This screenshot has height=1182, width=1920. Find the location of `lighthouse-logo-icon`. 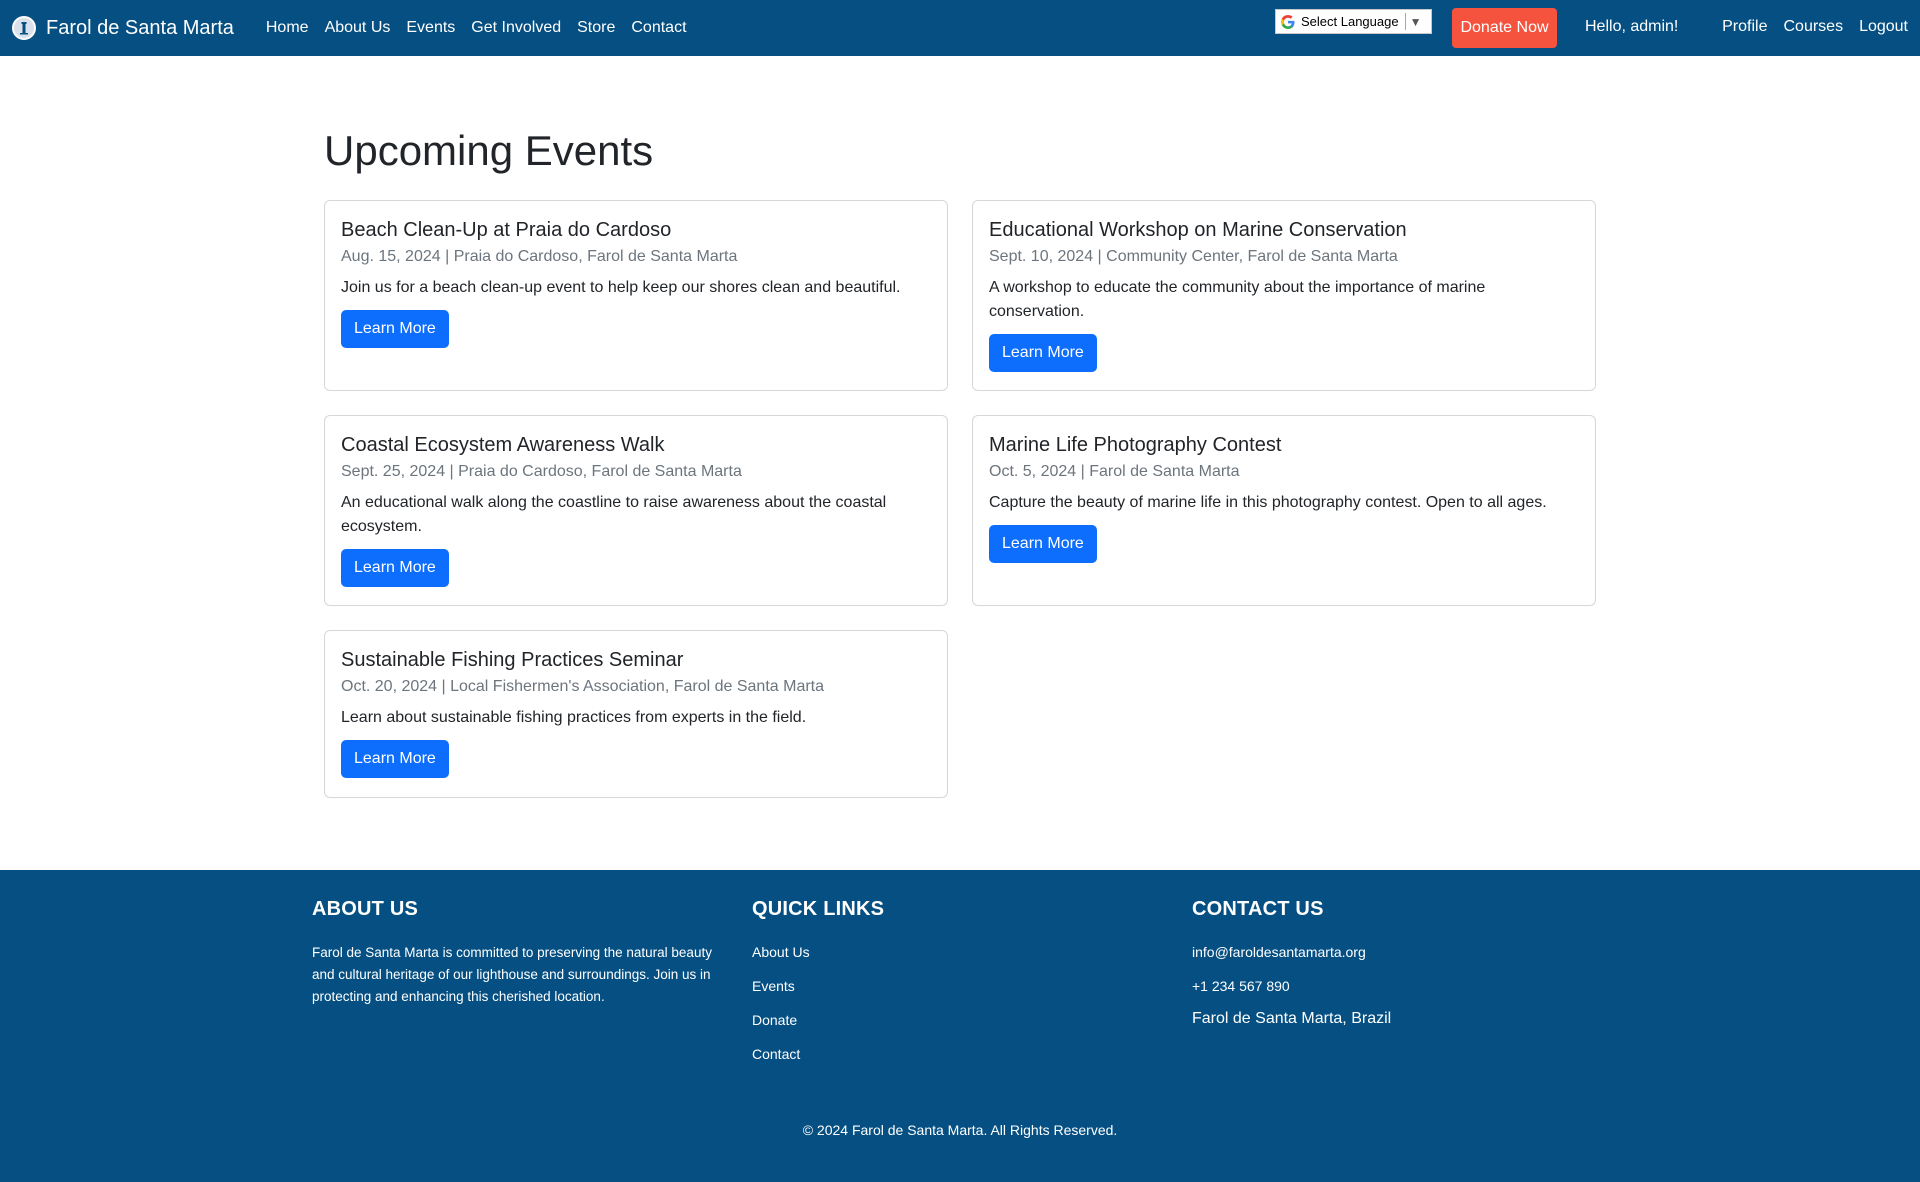

lighthouse-logo-icon is located at coordinates (24, 28).